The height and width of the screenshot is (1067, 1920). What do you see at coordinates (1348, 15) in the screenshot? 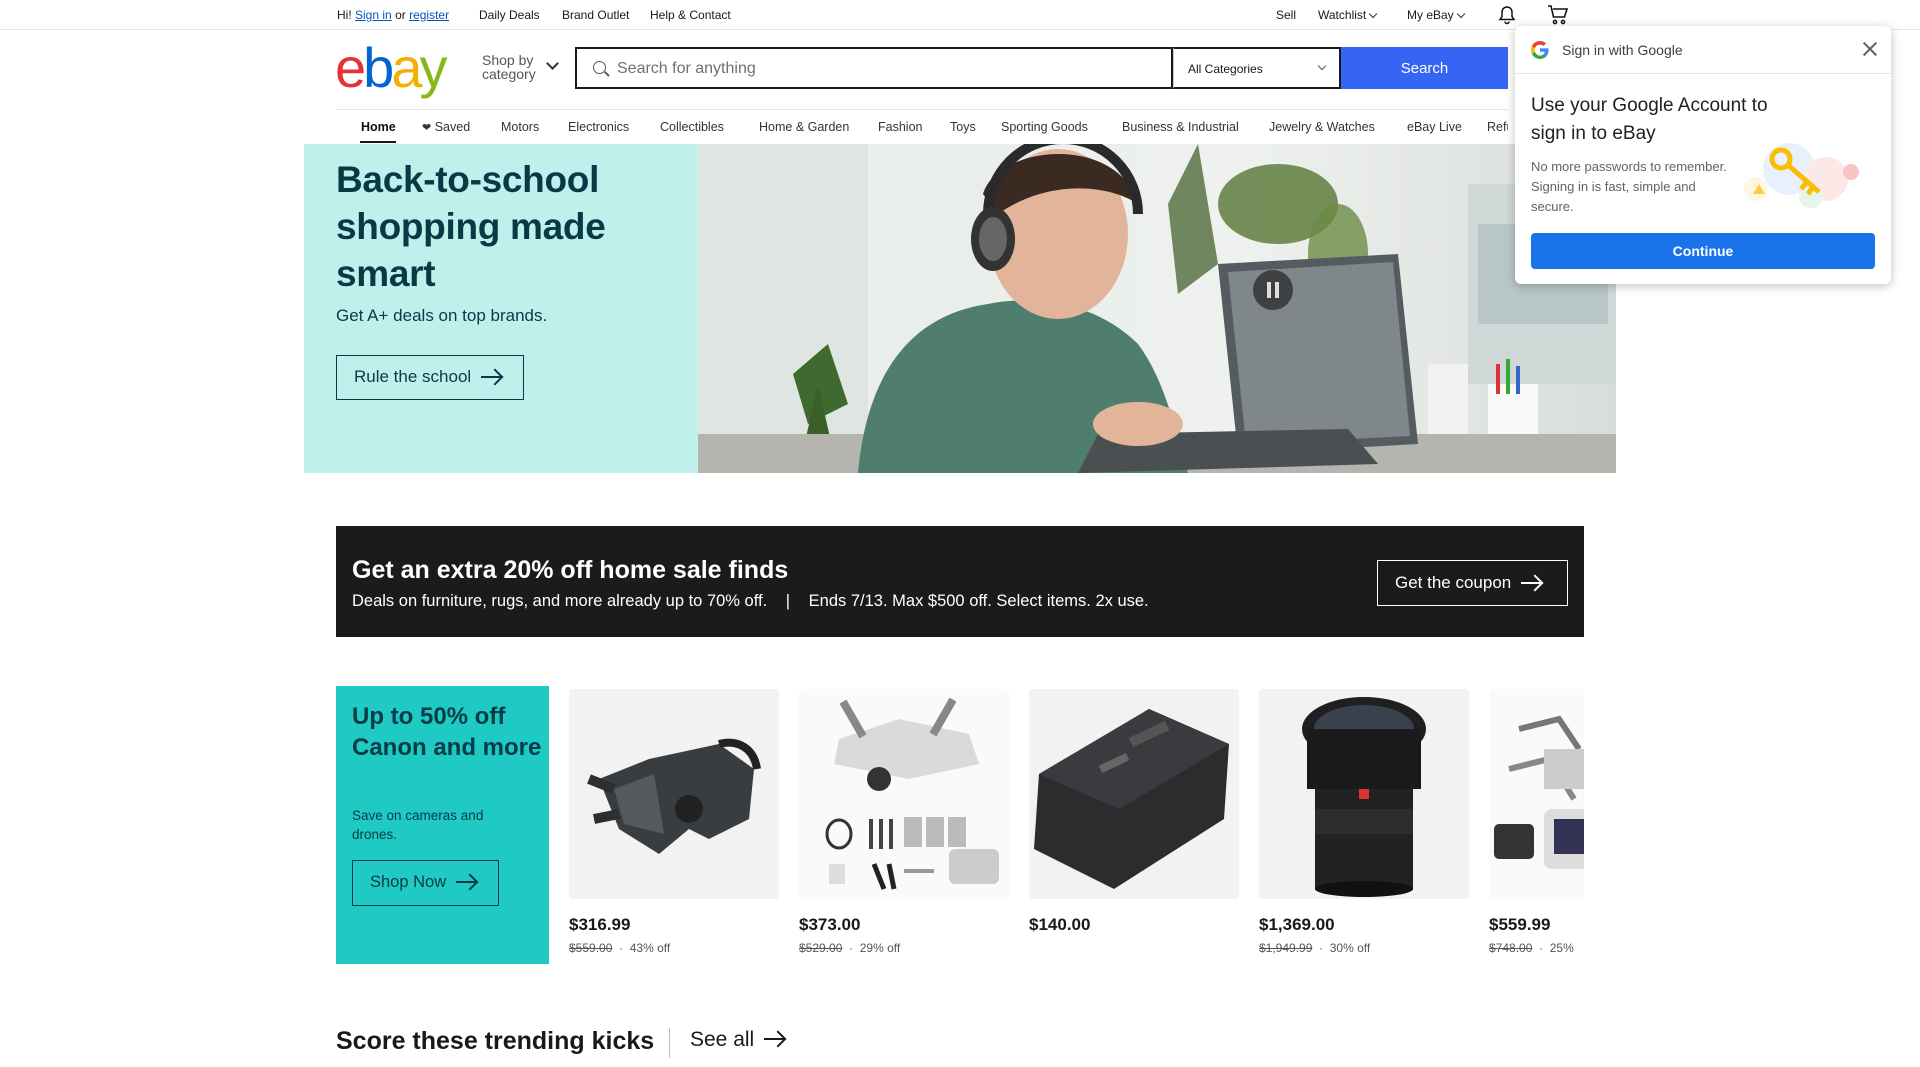
I see `watchlist-menu: Watchlist` at bounding box center [1348, 15].